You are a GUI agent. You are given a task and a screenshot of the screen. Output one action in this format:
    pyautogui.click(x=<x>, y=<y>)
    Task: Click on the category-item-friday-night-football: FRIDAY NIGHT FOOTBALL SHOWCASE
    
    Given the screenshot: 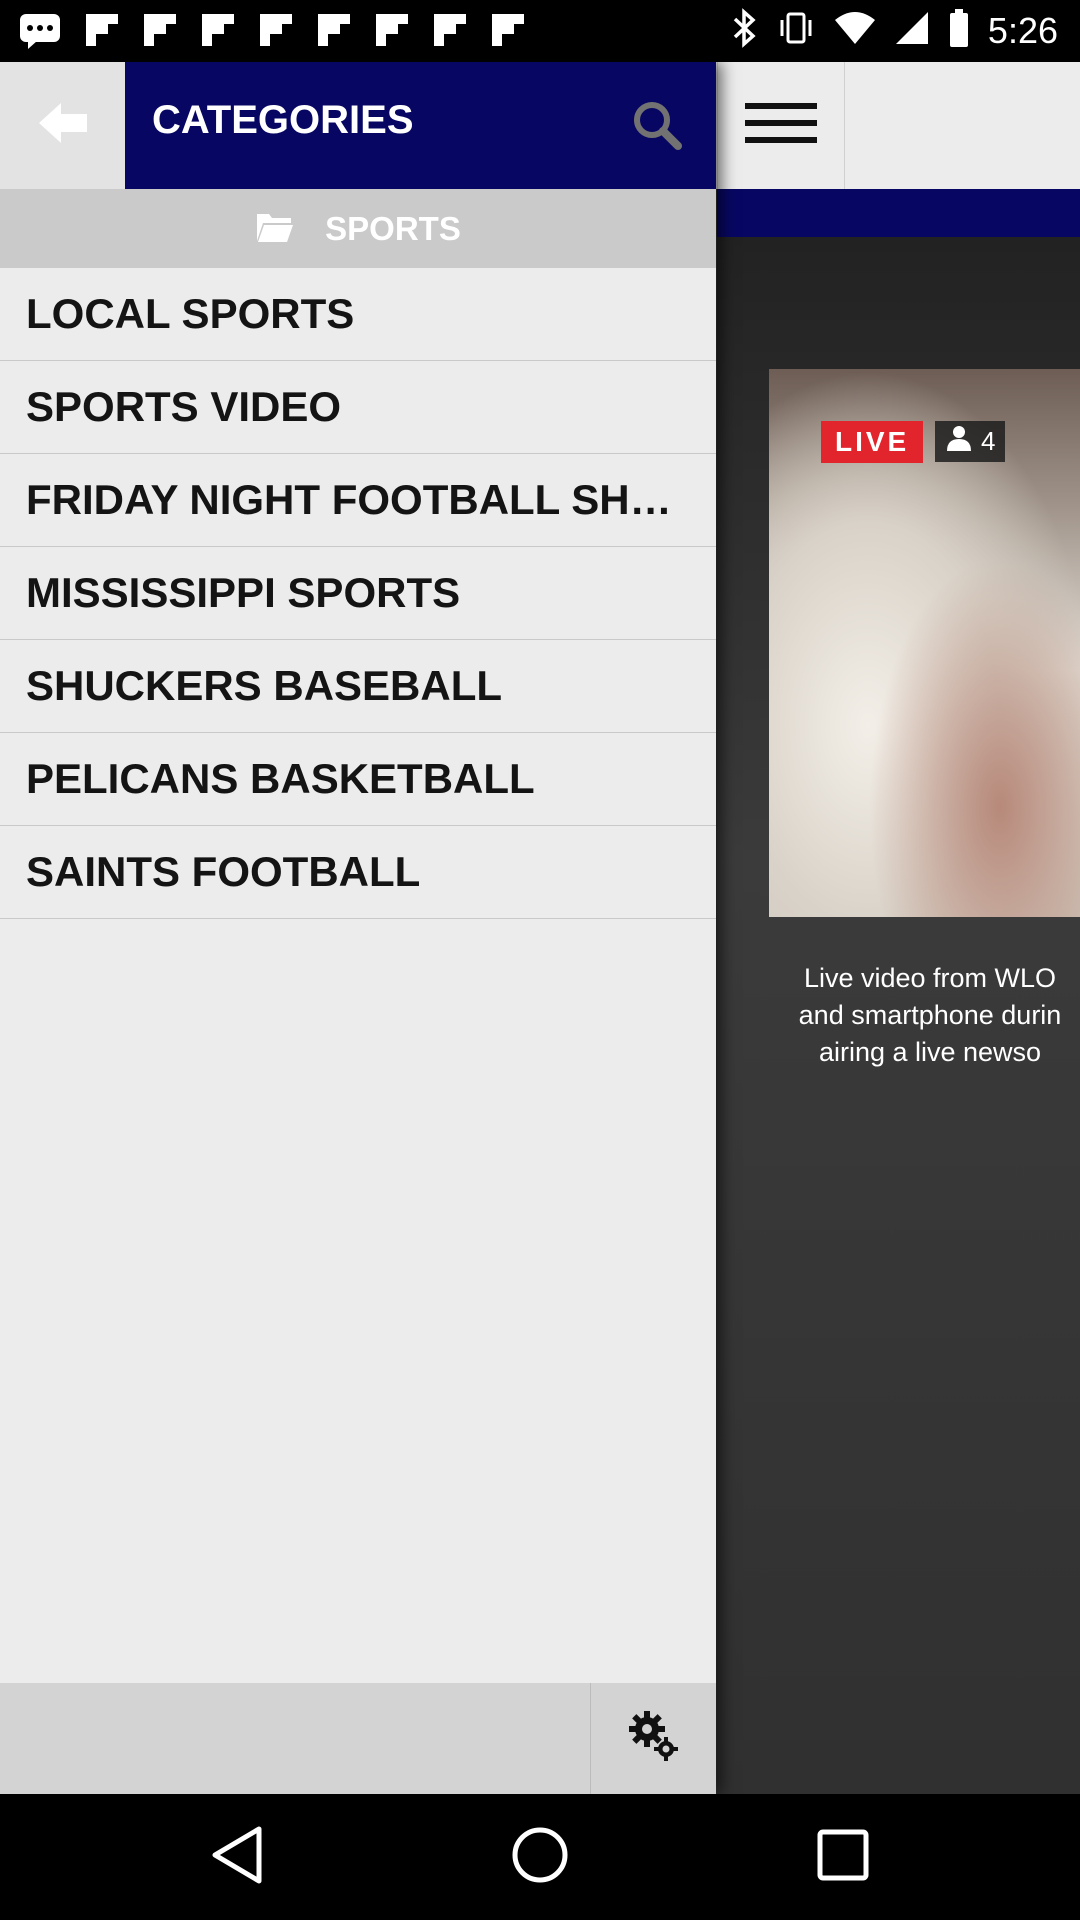 What is the action you would take?
    pyautogui.click(x=358, y=500)
    